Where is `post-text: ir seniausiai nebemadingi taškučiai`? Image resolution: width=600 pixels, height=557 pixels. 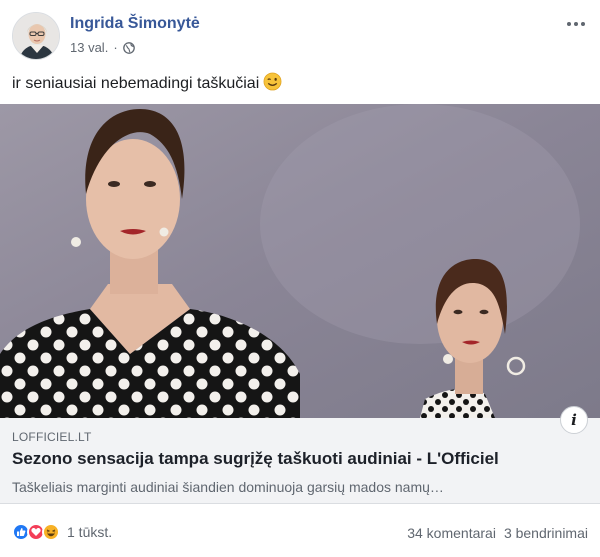 post-text: ir seniausiai nebemadingi taškučiai is located at coordinates (147, 84).